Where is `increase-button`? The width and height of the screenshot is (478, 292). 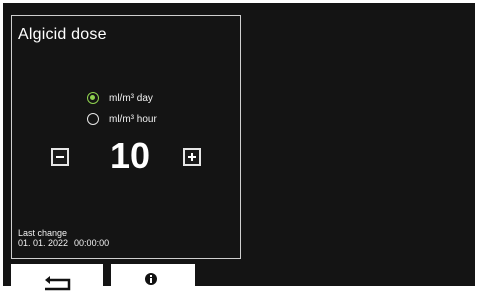 increase-button is located at coordinates (192, 157).